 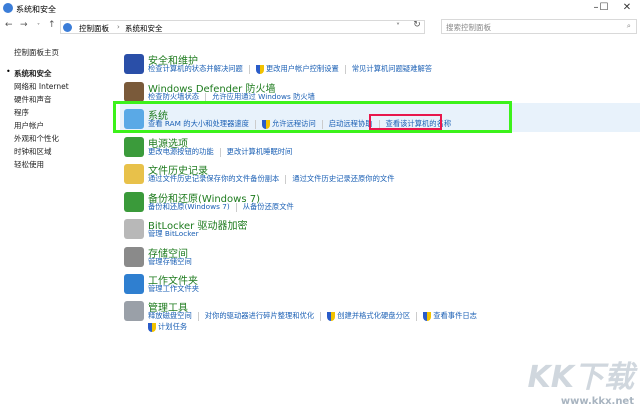 What do you see at coordinates (134, 257) in the screenshot?
I see `storage-icon` at bounding box center [134, 257].